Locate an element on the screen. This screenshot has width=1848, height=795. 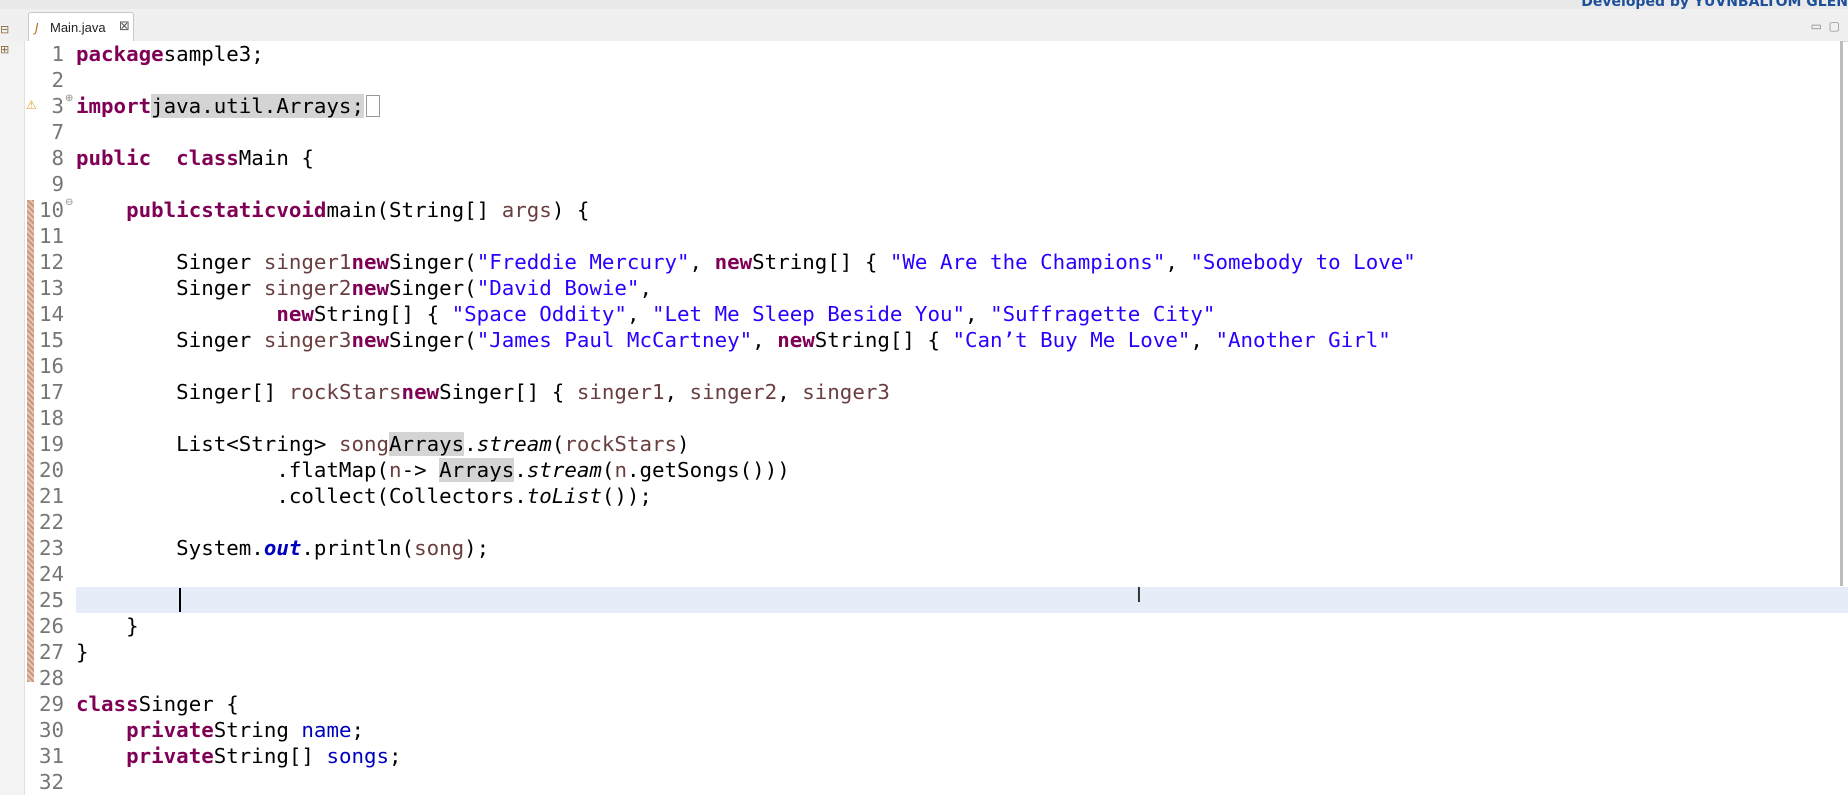
code-text: classSinger { is located at coordinates (157, 704).